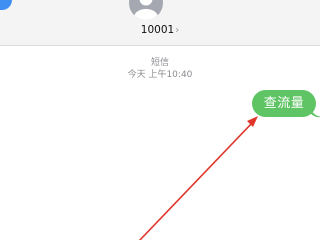 The image size is (320, 240). I want to click on person-silhouette-icon, so click(146, 10).